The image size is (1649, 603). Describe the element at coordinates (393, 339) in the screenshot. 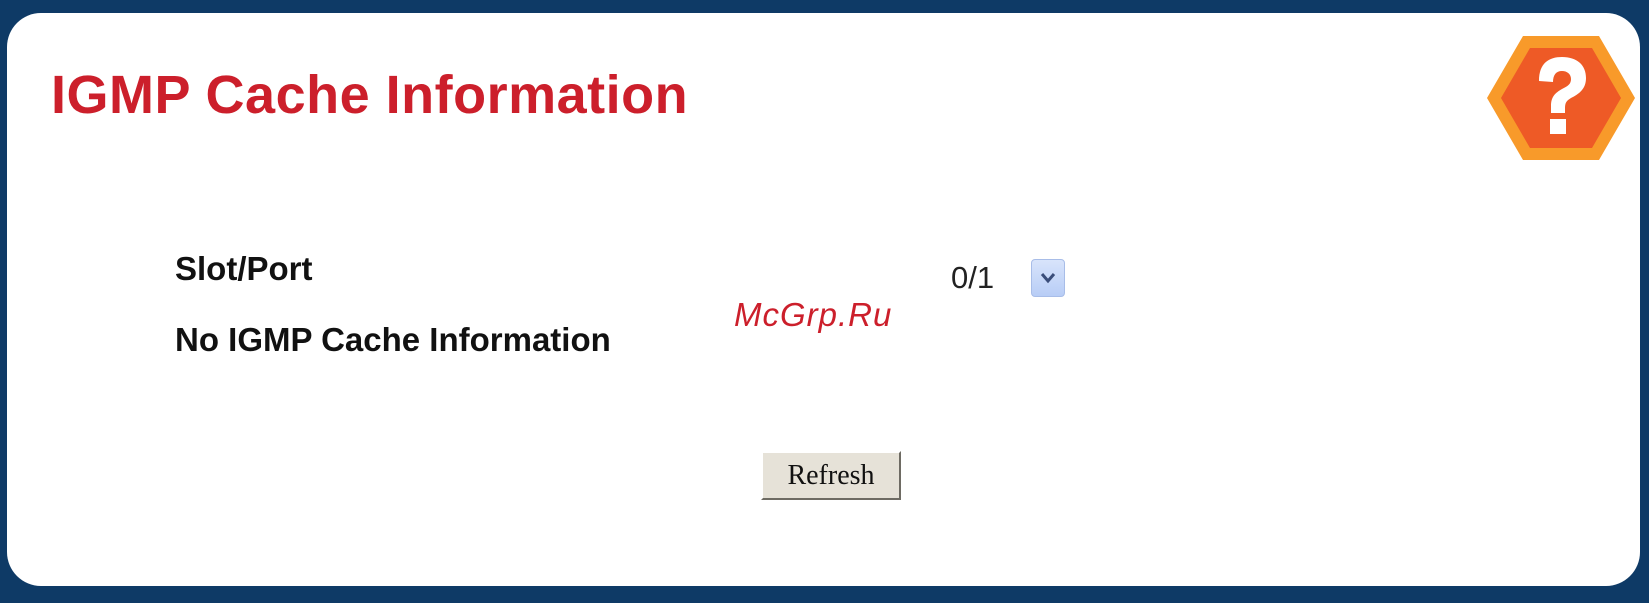

I see `status-message: No IGMP Cache Information` at that location.